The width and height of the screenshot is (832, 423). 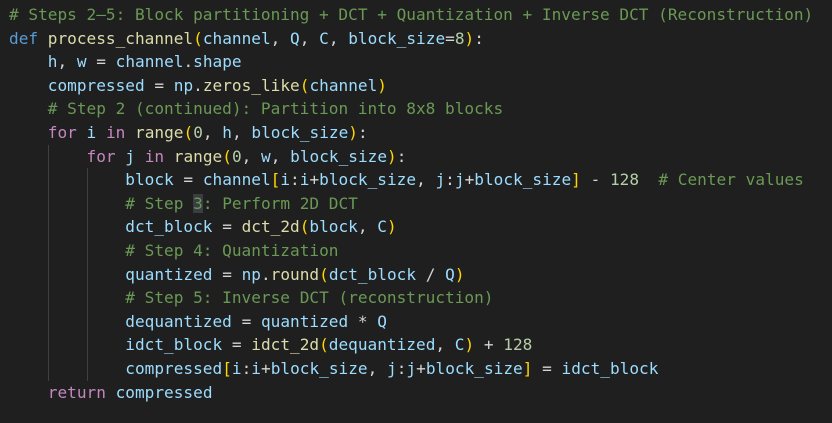 What do you see at coordinates (76, 392) in the screenshot?
I see `code-token: return` at bounding box center [76, 392].